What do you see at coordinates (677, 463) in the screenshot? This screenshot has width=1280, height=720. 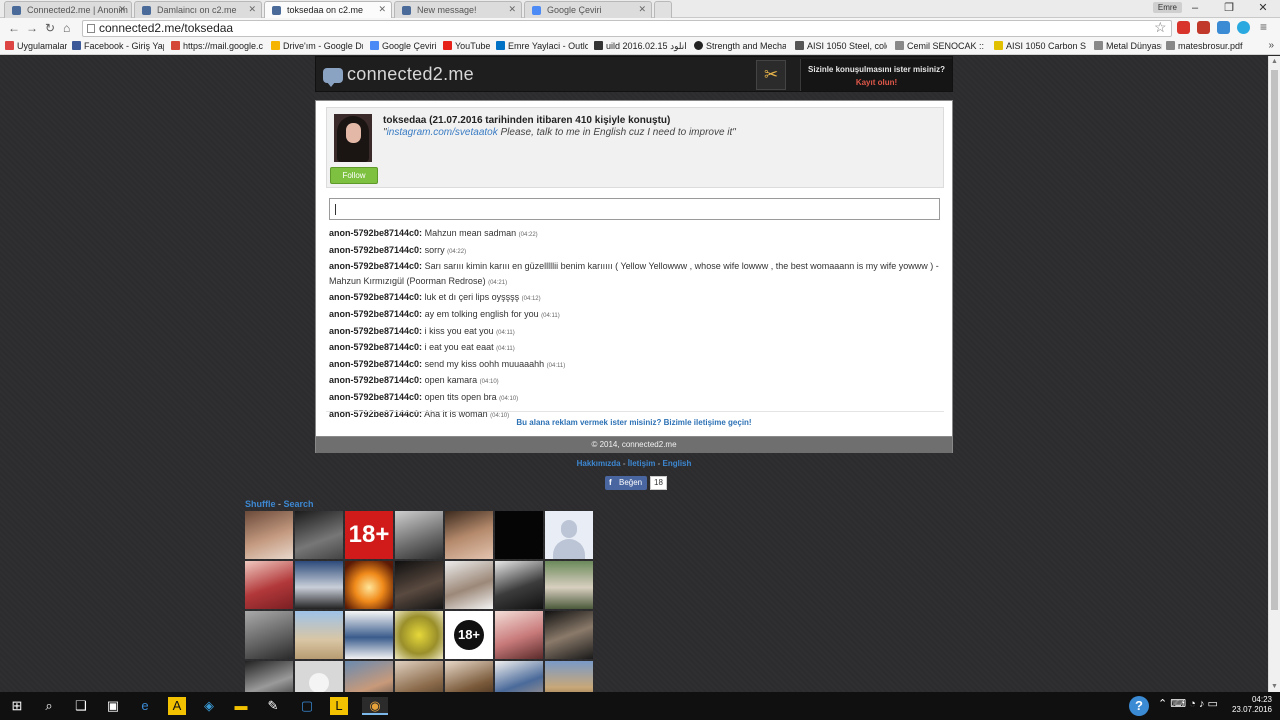 I see `language-link: English` at bounding box center [677, 463].